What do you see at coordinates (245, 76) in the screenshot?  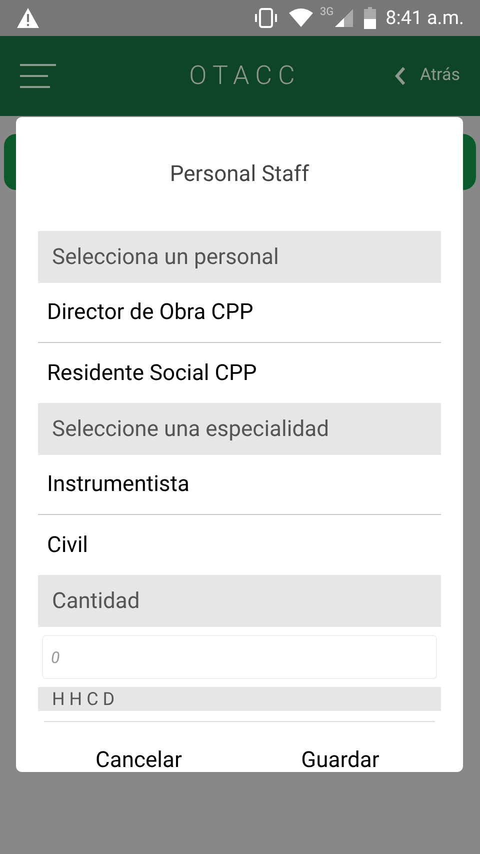 I see `logo: OTACC` at bounding box center [245, 76].